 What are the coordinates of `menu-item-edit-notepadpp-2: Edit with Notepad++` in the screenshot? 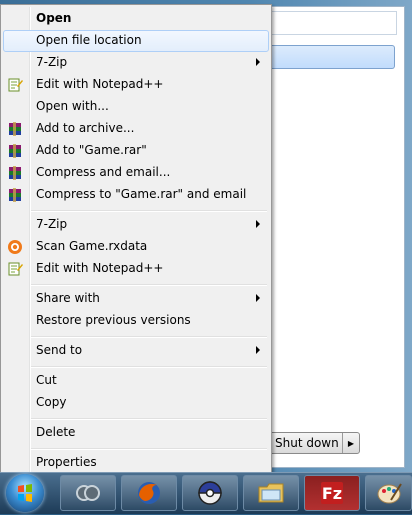 It's located at (136, 269).